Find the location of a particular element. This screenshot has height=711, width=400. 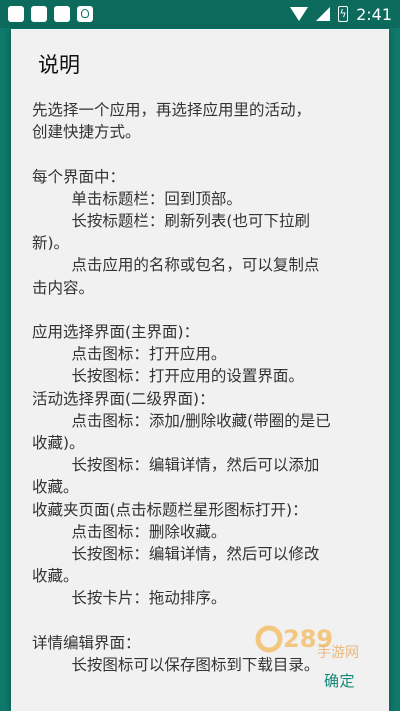

dialog-line: 详情编辑界面： is located at coordinates (86, 642).